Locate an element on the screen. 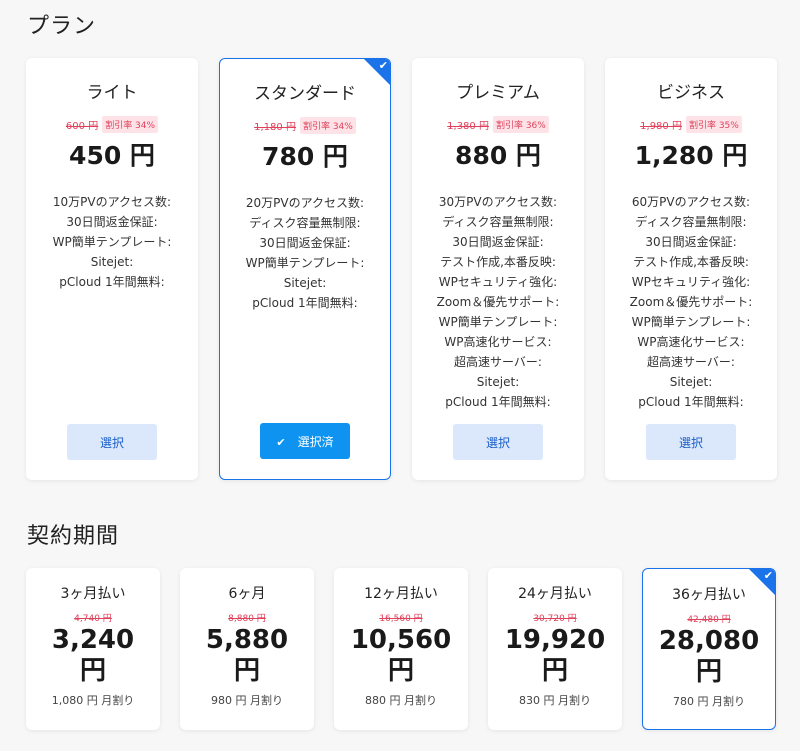 The image size is (800, 751). plan-price: 880 円 is located at coordinates (498, 155).